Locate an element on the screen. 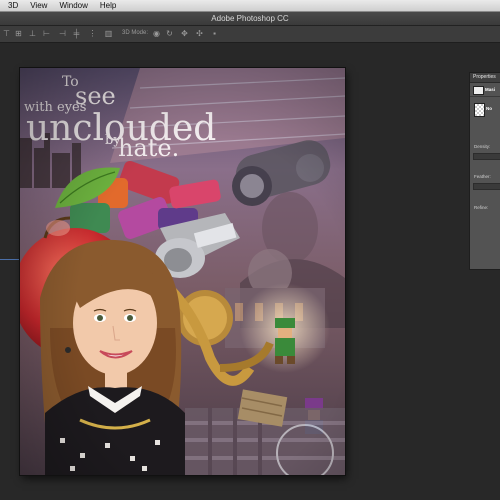 This screenshot has height=500, width=500. slide-3d-icon: ✣ is located at coordinates (199, 33).